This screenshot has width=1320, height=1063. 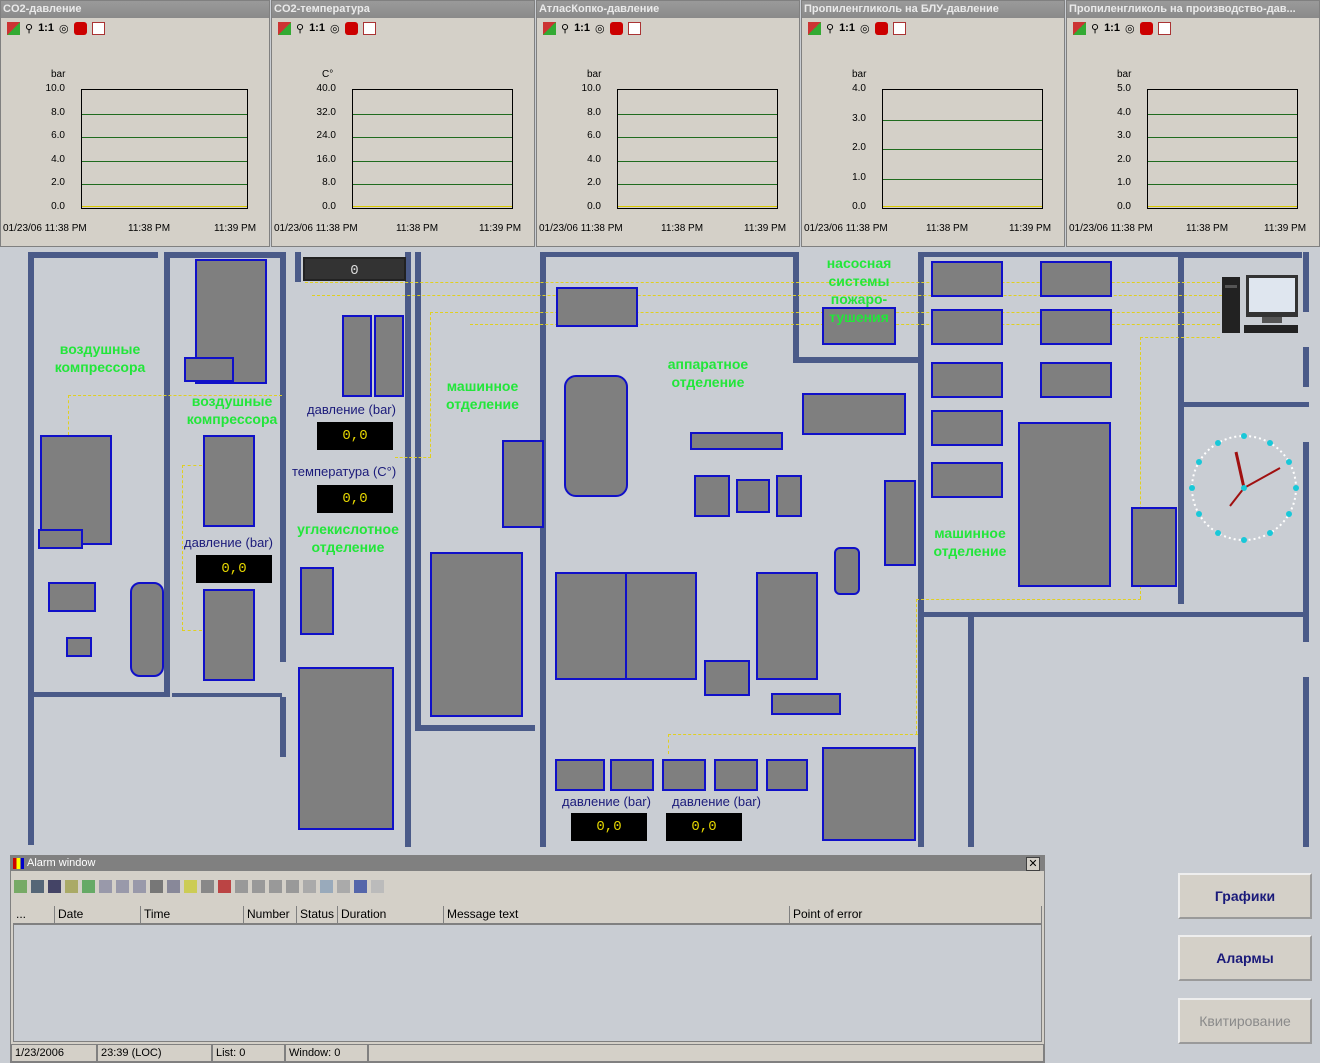 I want to click on col-date: Date, so click(x=98, y=914).